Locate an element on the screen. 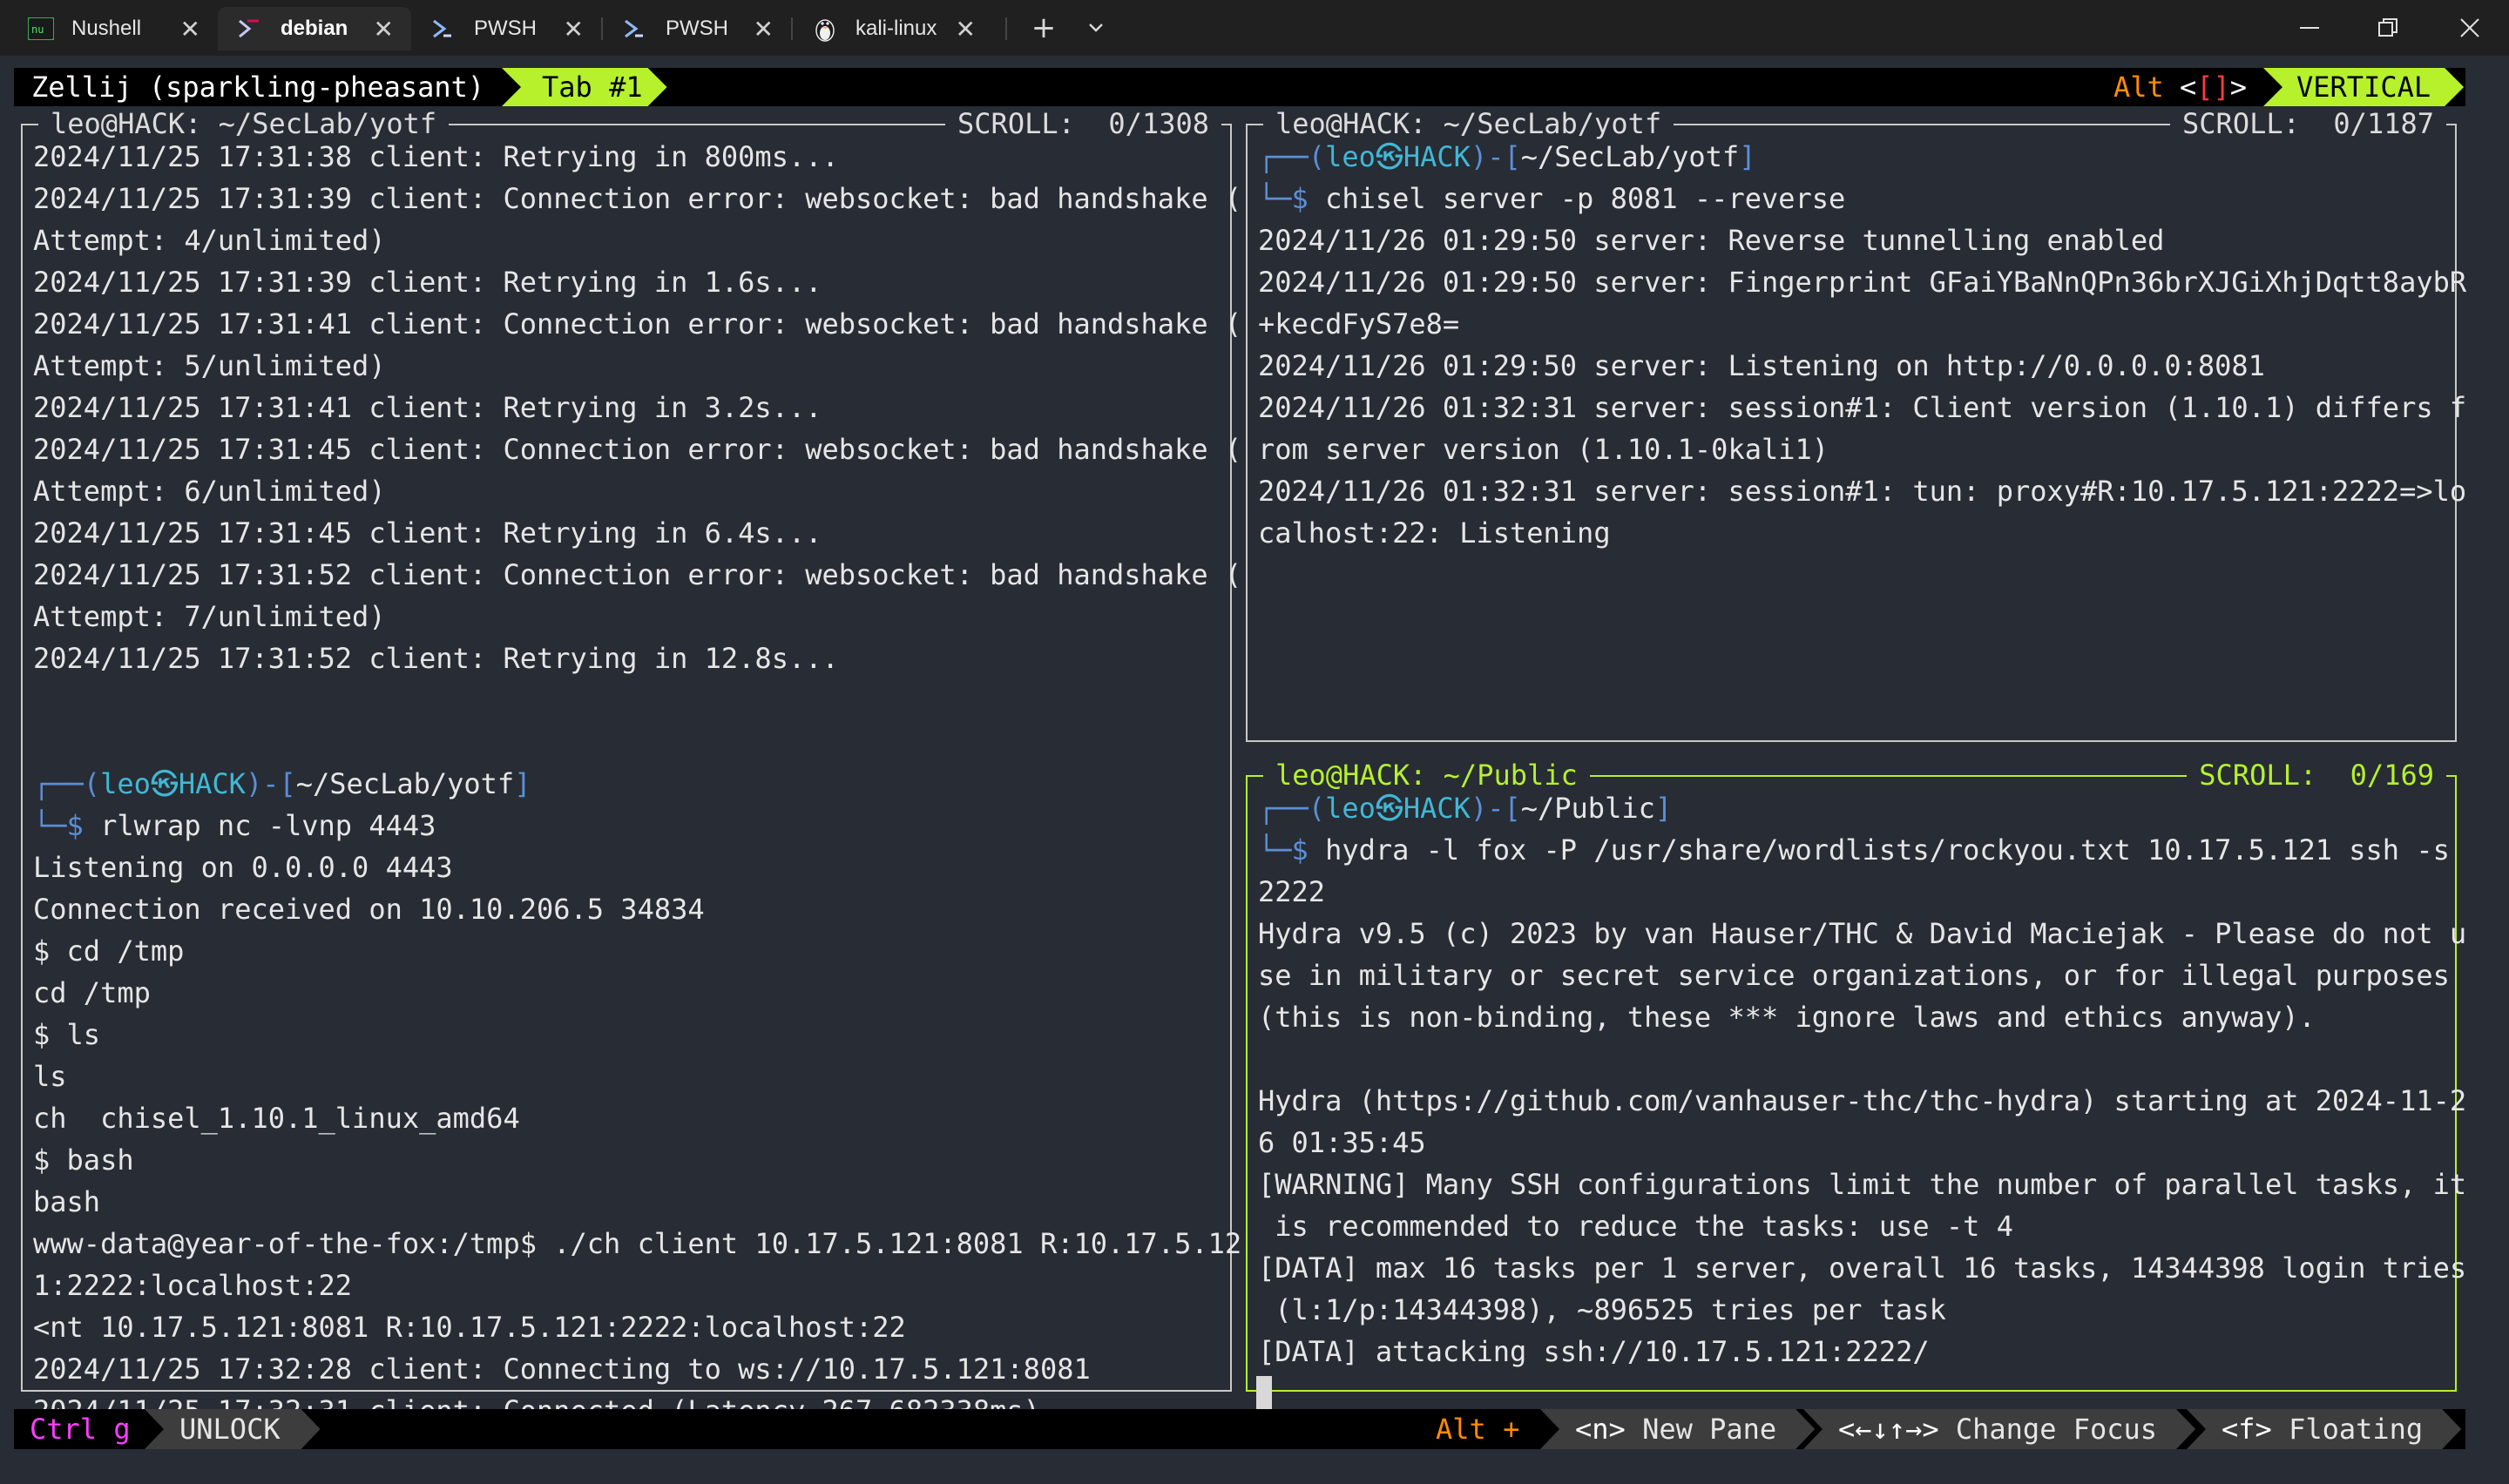 This screenshot has height=1484, width=2509. terminal-line: Connection received on 10.10.206.5 34834 is located at coordinates (369, 909).